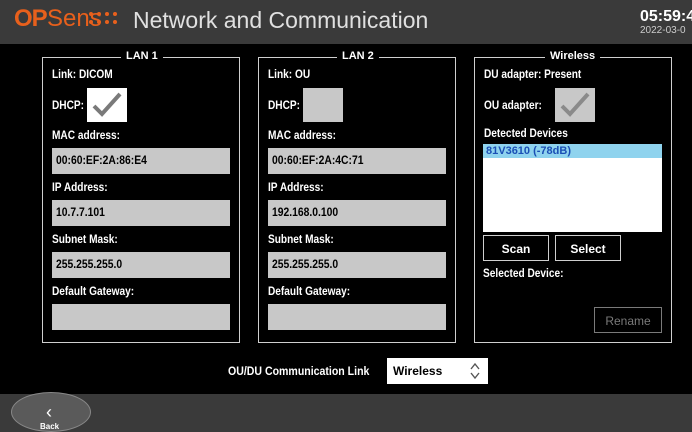 The width and height of the screenshot is (692, 432). Describe the element at coordinates (305, 265) in the screenshot. I see `lan2-subnet-value: 255.255.255.0` at that location.